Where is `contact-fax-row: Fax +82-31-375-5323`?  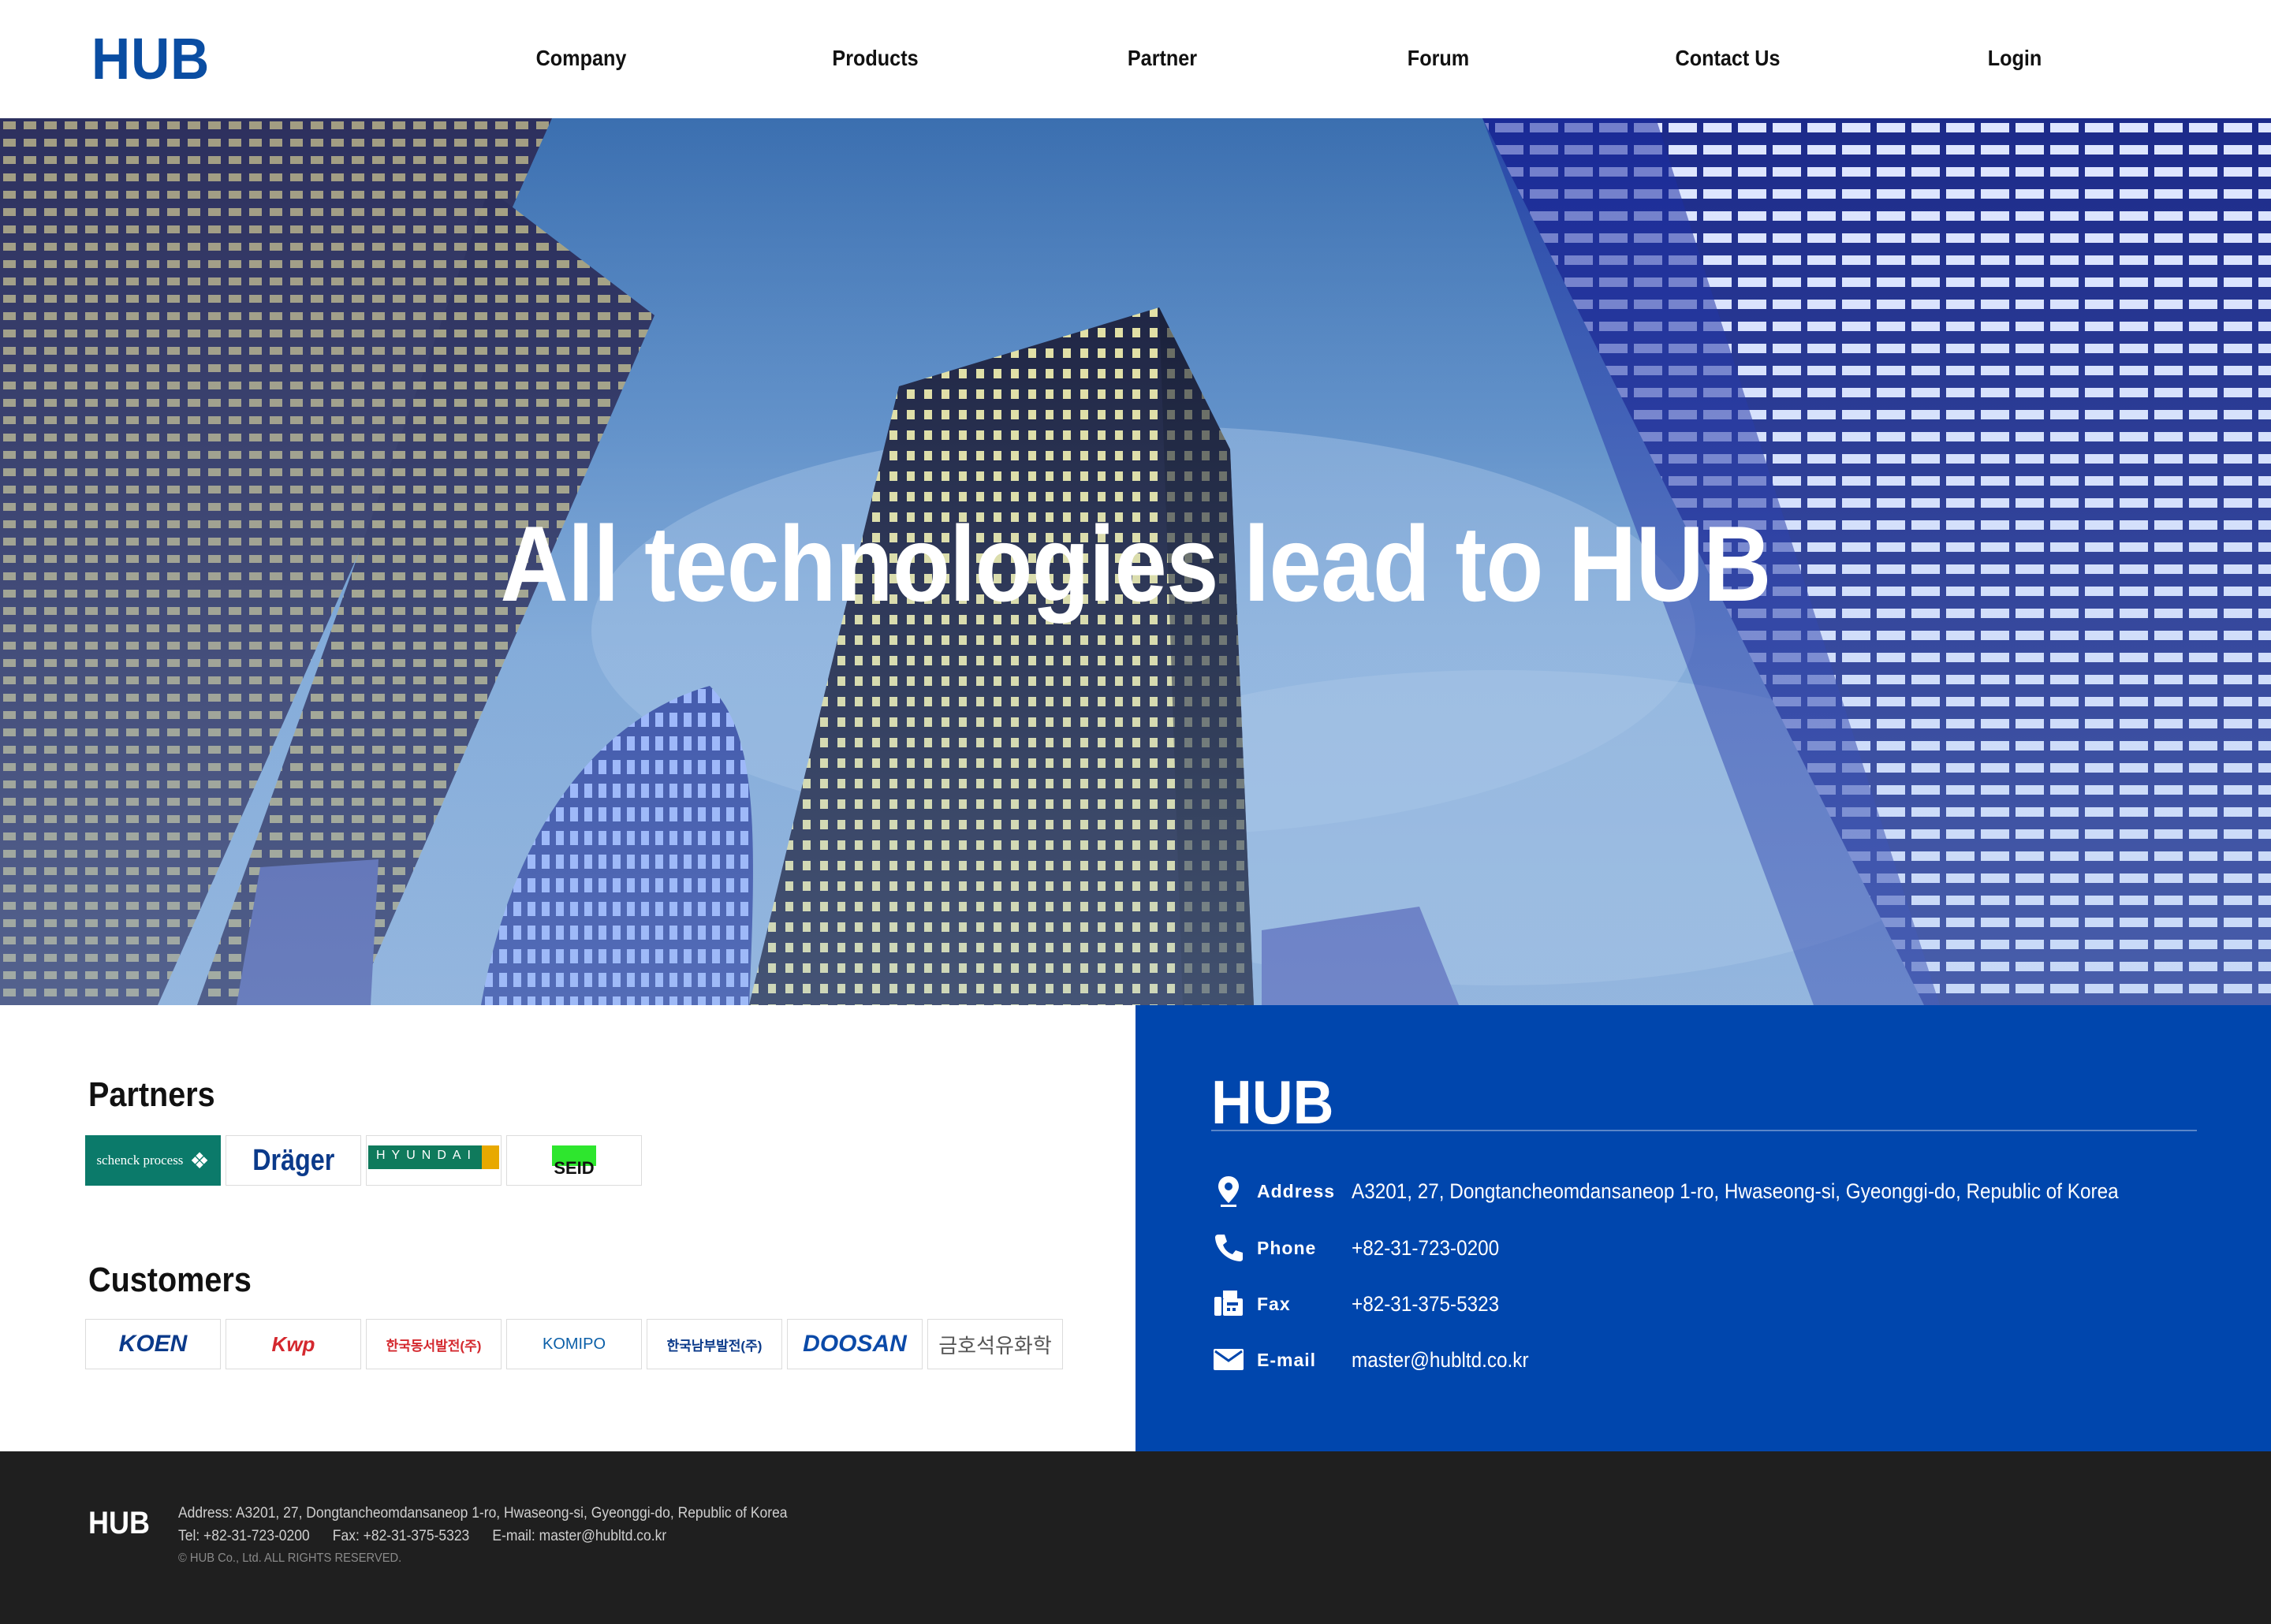 contact-fax-row: Fax +82-31-375-5323 is located at coordinates (1724, 1305).